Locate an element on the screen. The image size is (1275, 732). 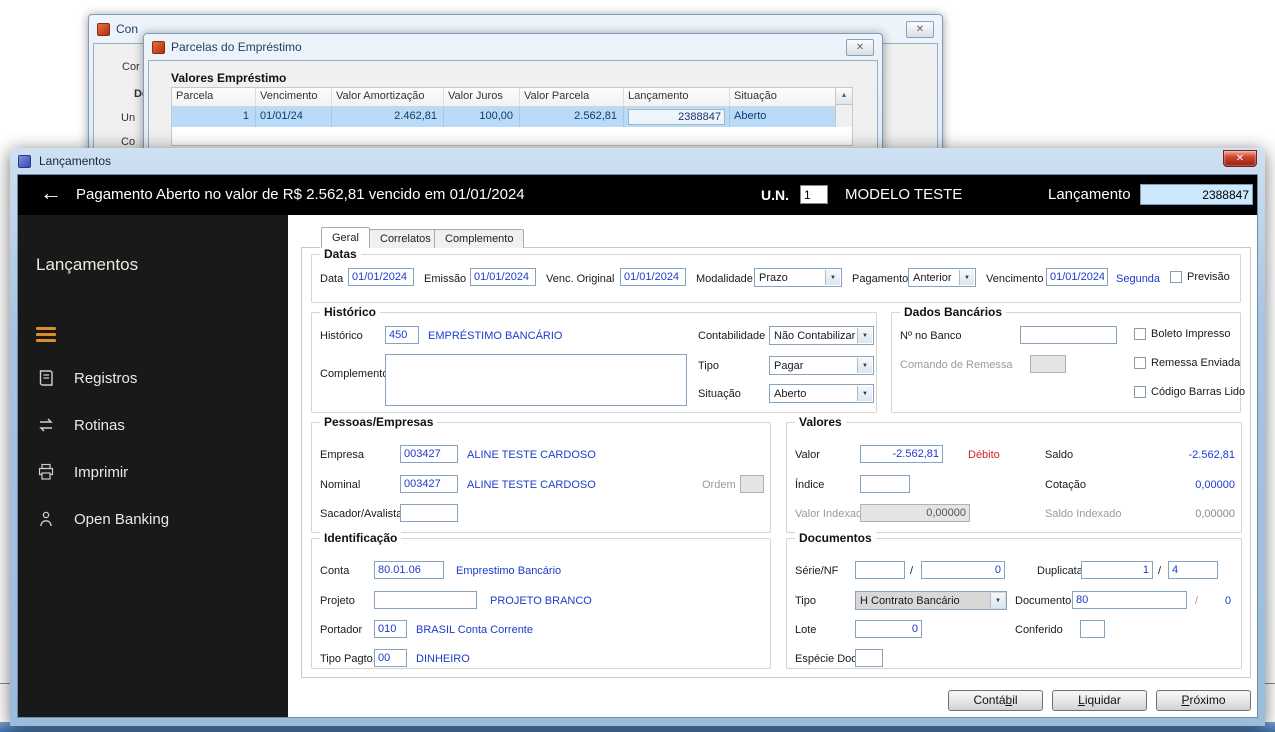
valor-input is located at coordinates (901, 454).